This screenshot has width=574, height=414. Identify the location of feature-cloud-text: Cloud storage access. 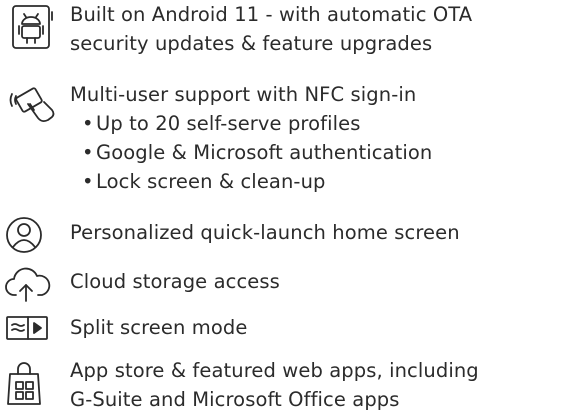
(175, 281).